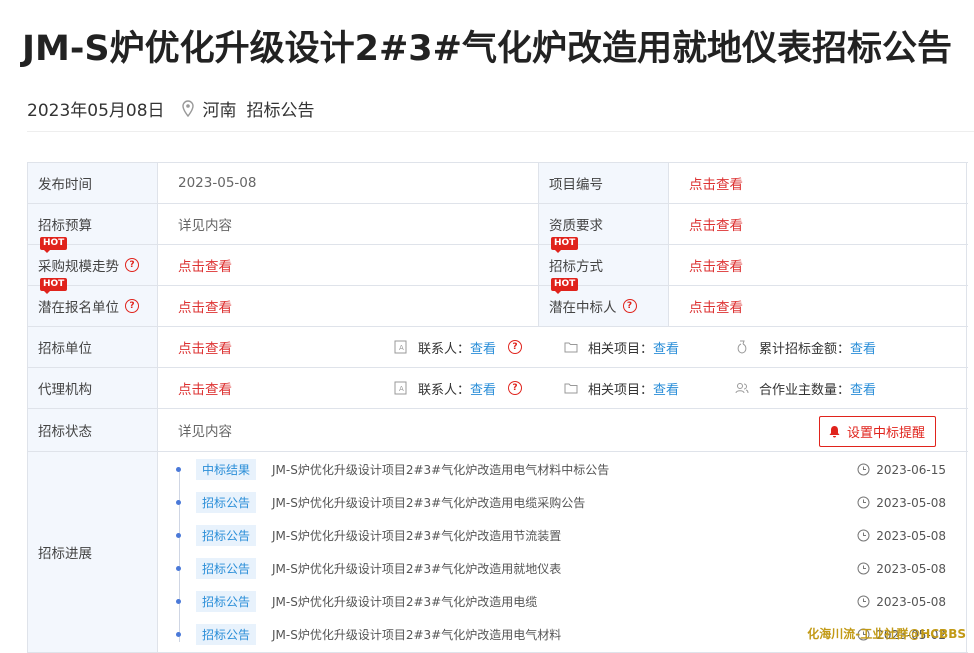 The image size is (974, 653). Describe the element at coordinates (863, 347) in the screenshot. I see `total-link: 查看` at that location.